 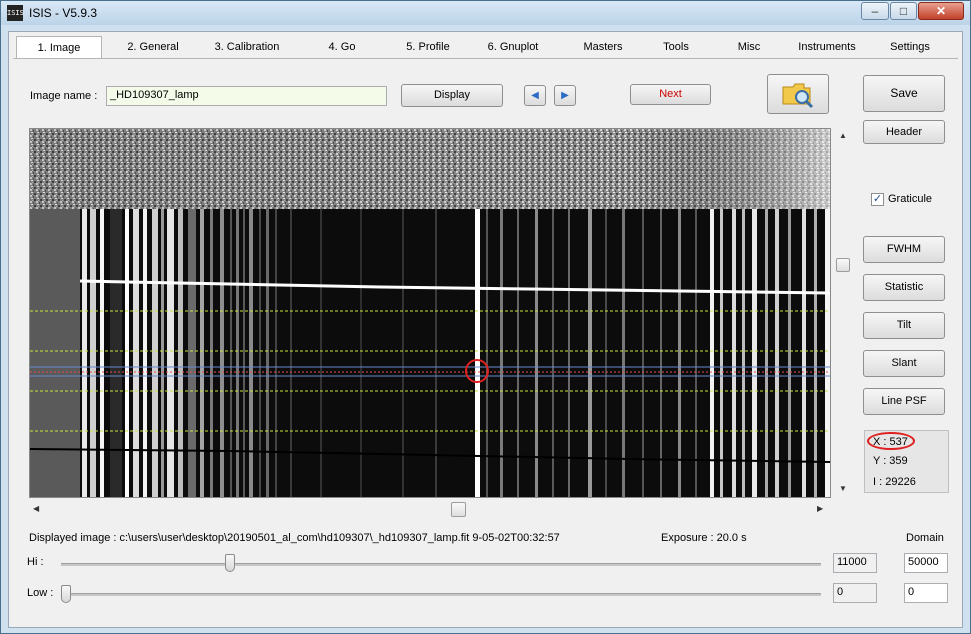 I want to click on x-highlight-circle, so click(x=891, y=441).